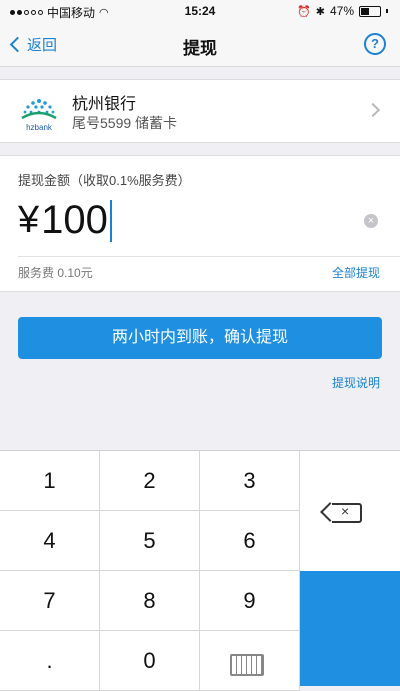 This screenshot has height=691, width=400. I want to click on page-title: 提现, so click(200, 48).